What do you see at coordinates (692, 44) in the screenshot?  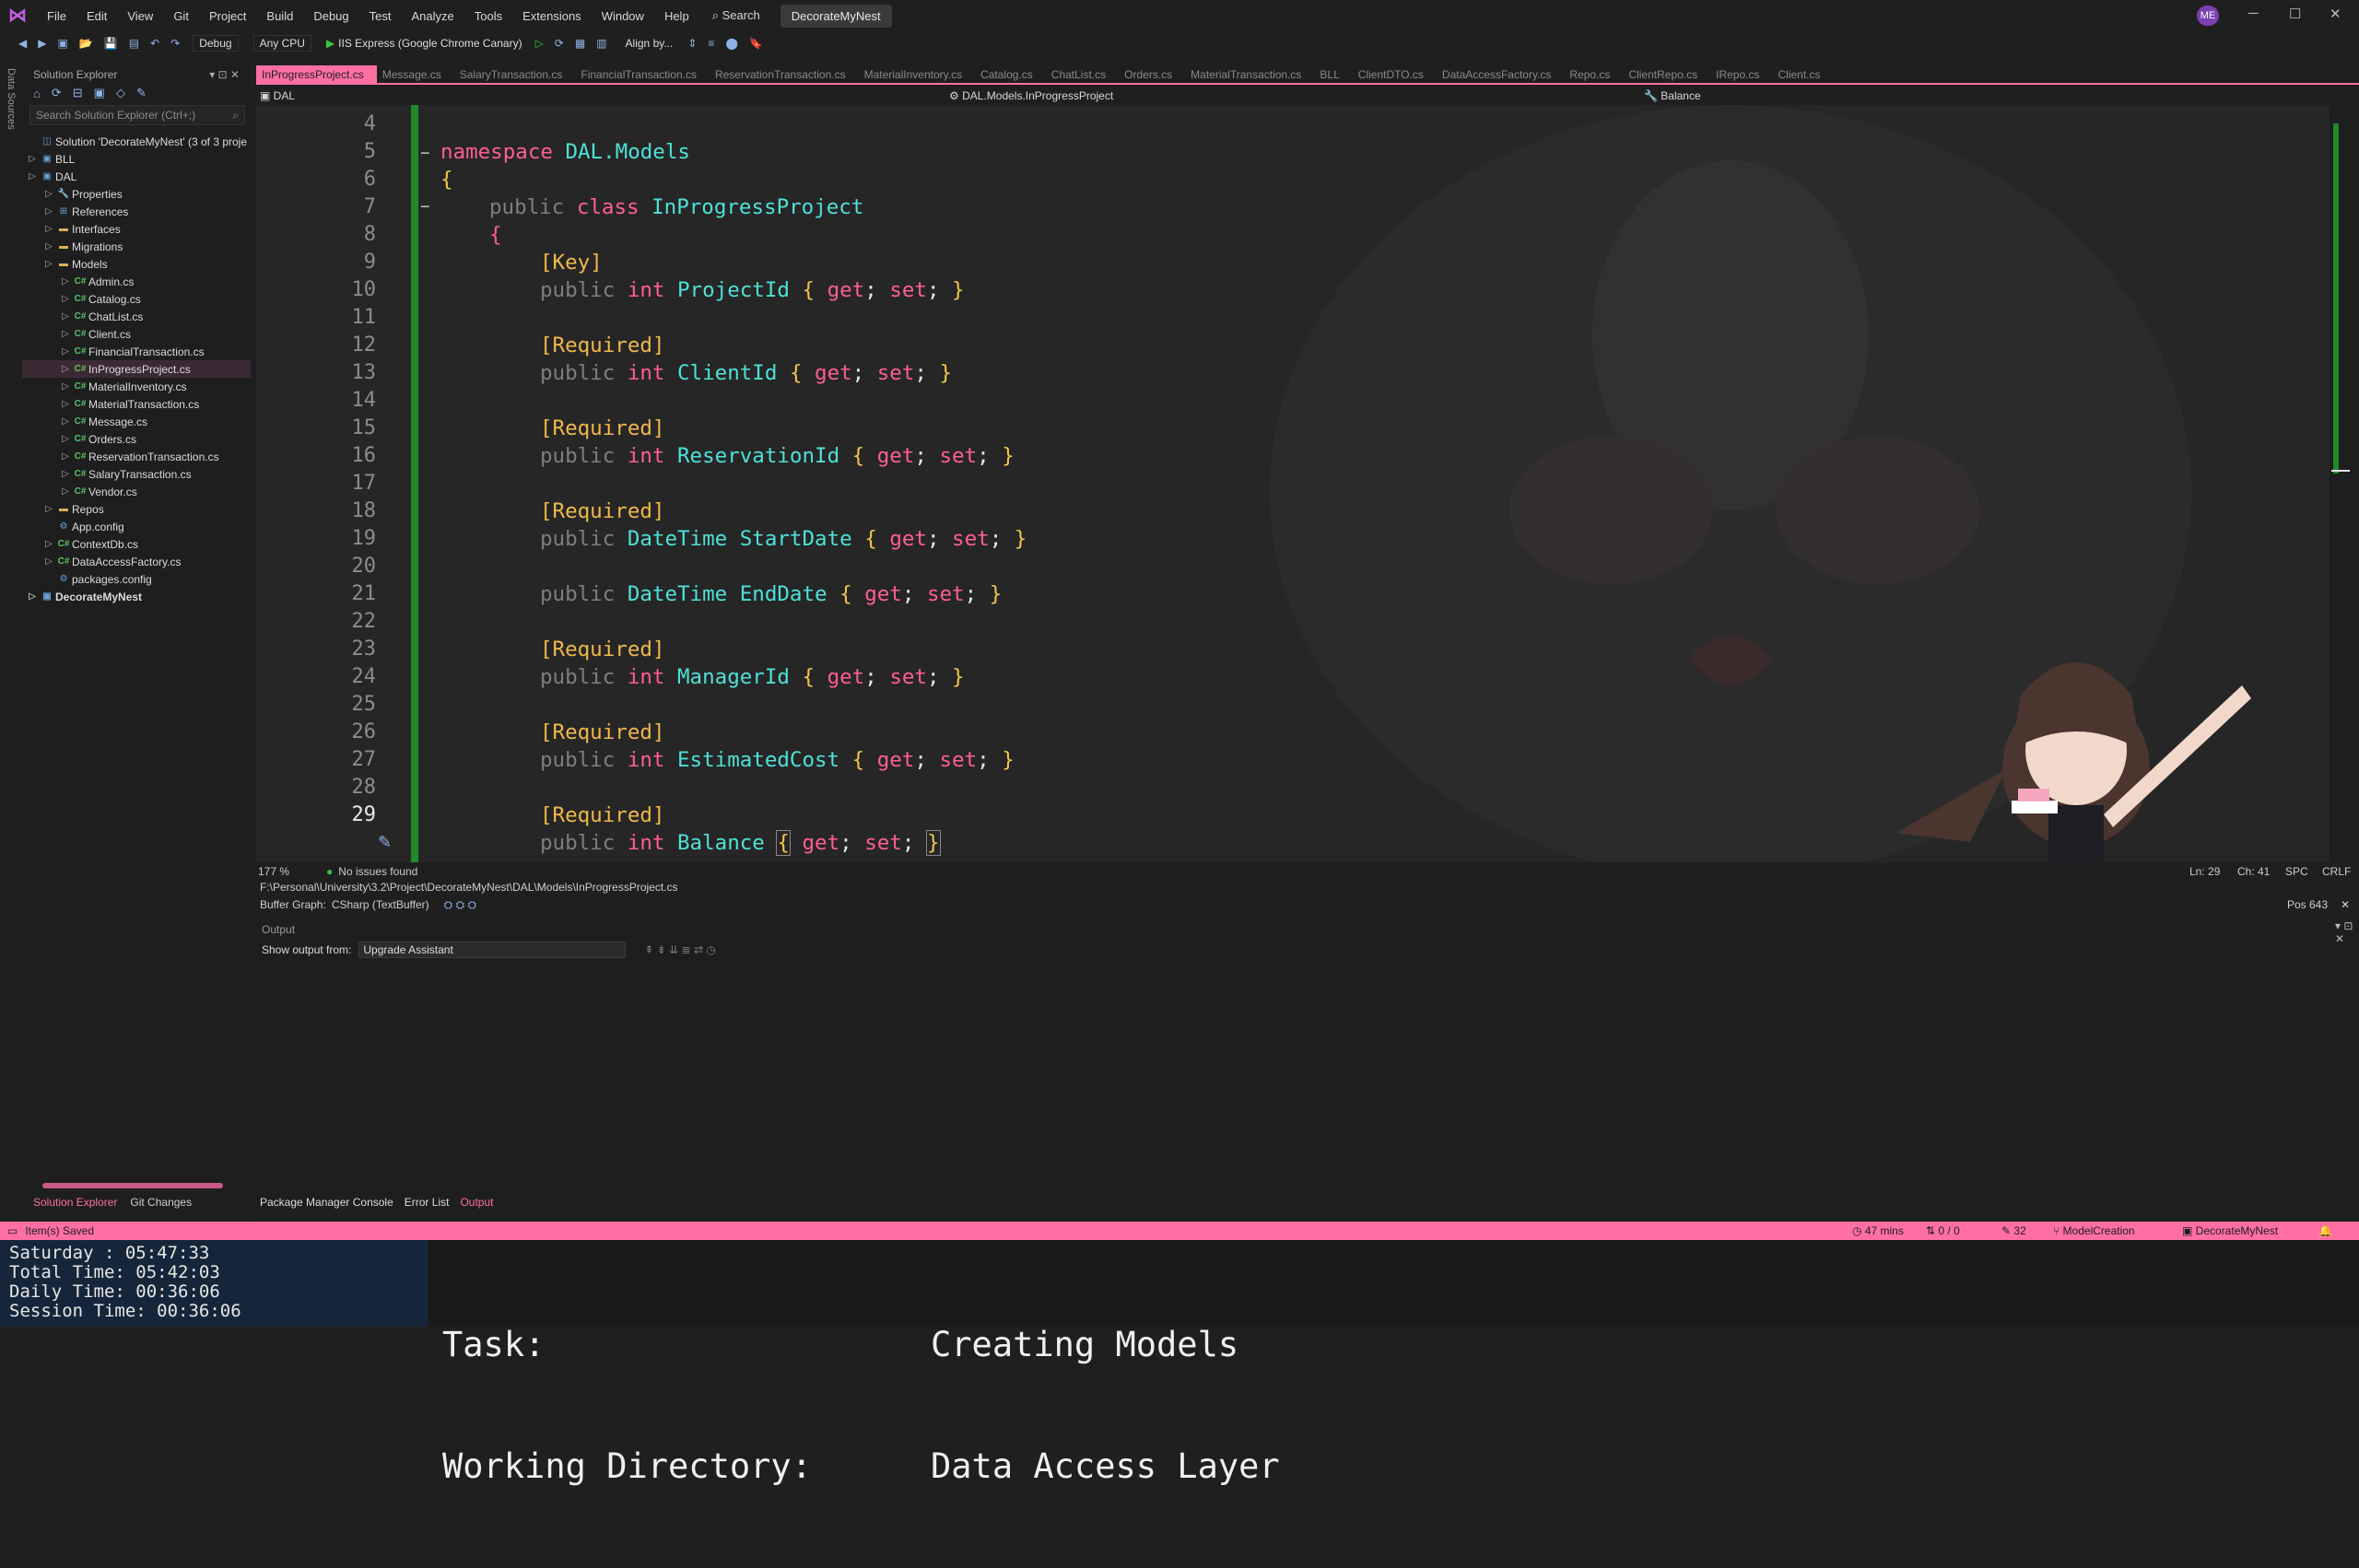 I see `format-icon: ⇕` at bounding box center [692, 44].